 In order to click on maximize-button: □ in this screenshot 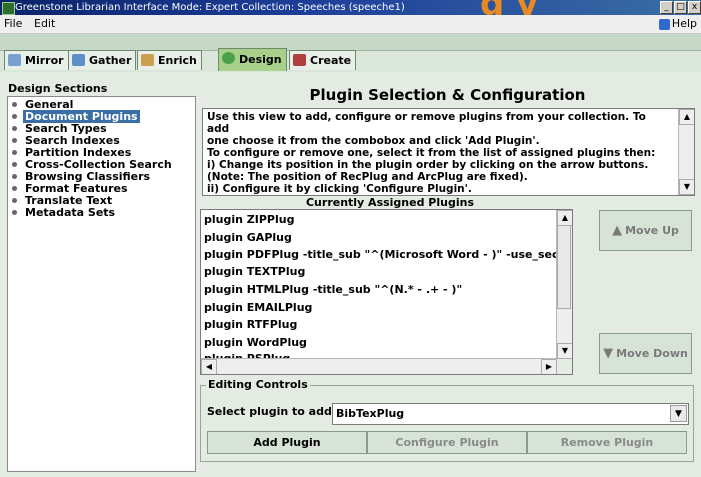, I will do `click(680, 7)`.